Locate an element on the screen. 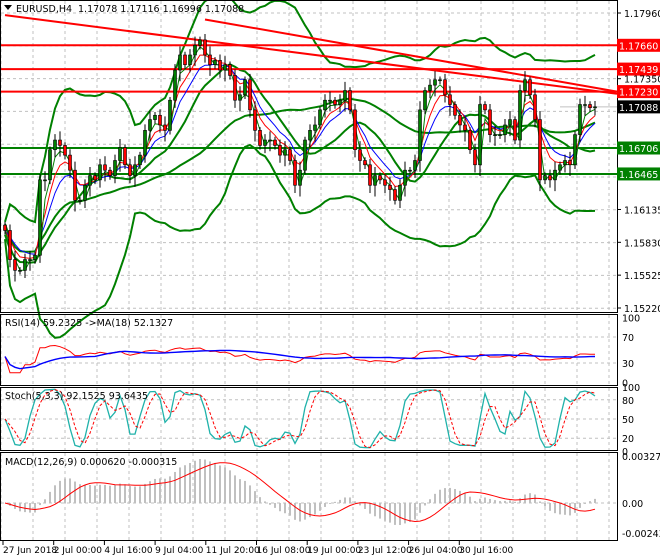 The width and height of the screenshot is (660, 560). time-tick-label: 11 Jul 20:00 is located at coordinates (233, 551).